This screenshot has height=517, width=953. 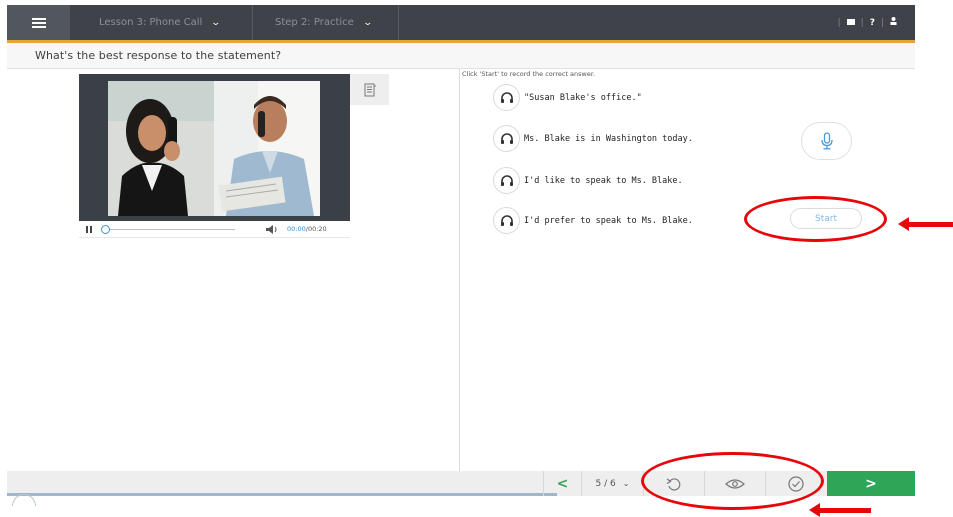 What do you see at coordinates (317, 229) in the screenshot?
I see `duration: 00:20` at bounding box center [317, 229].